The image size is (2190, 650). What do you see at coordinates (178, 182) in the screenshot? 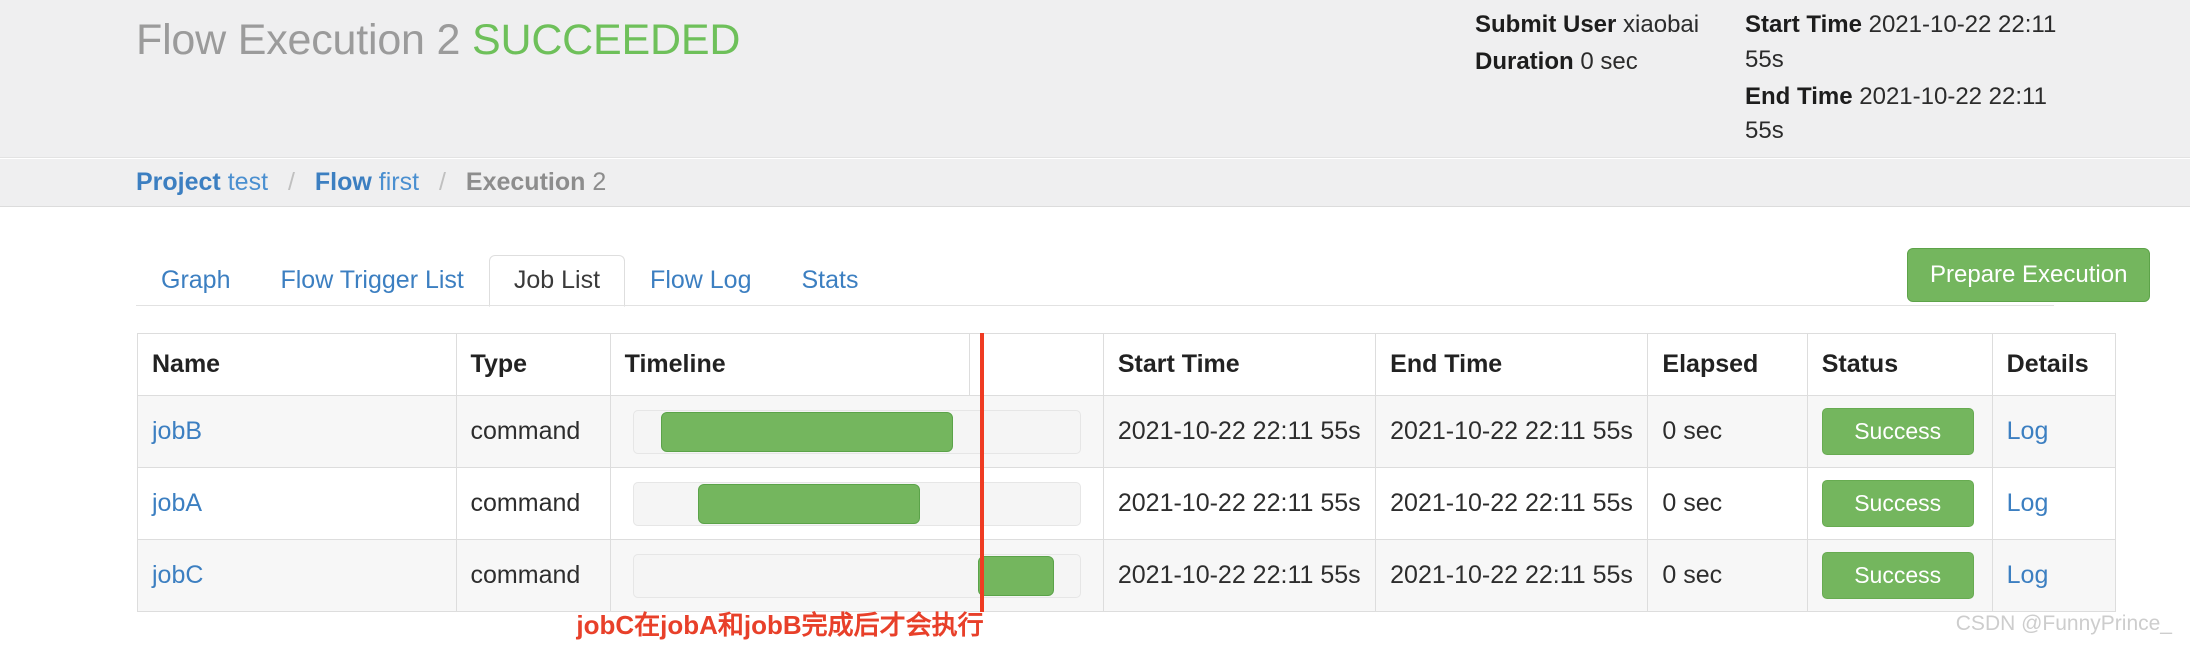
I see `breadcrumb-project-label: Project` at bounding box center [178, 182].